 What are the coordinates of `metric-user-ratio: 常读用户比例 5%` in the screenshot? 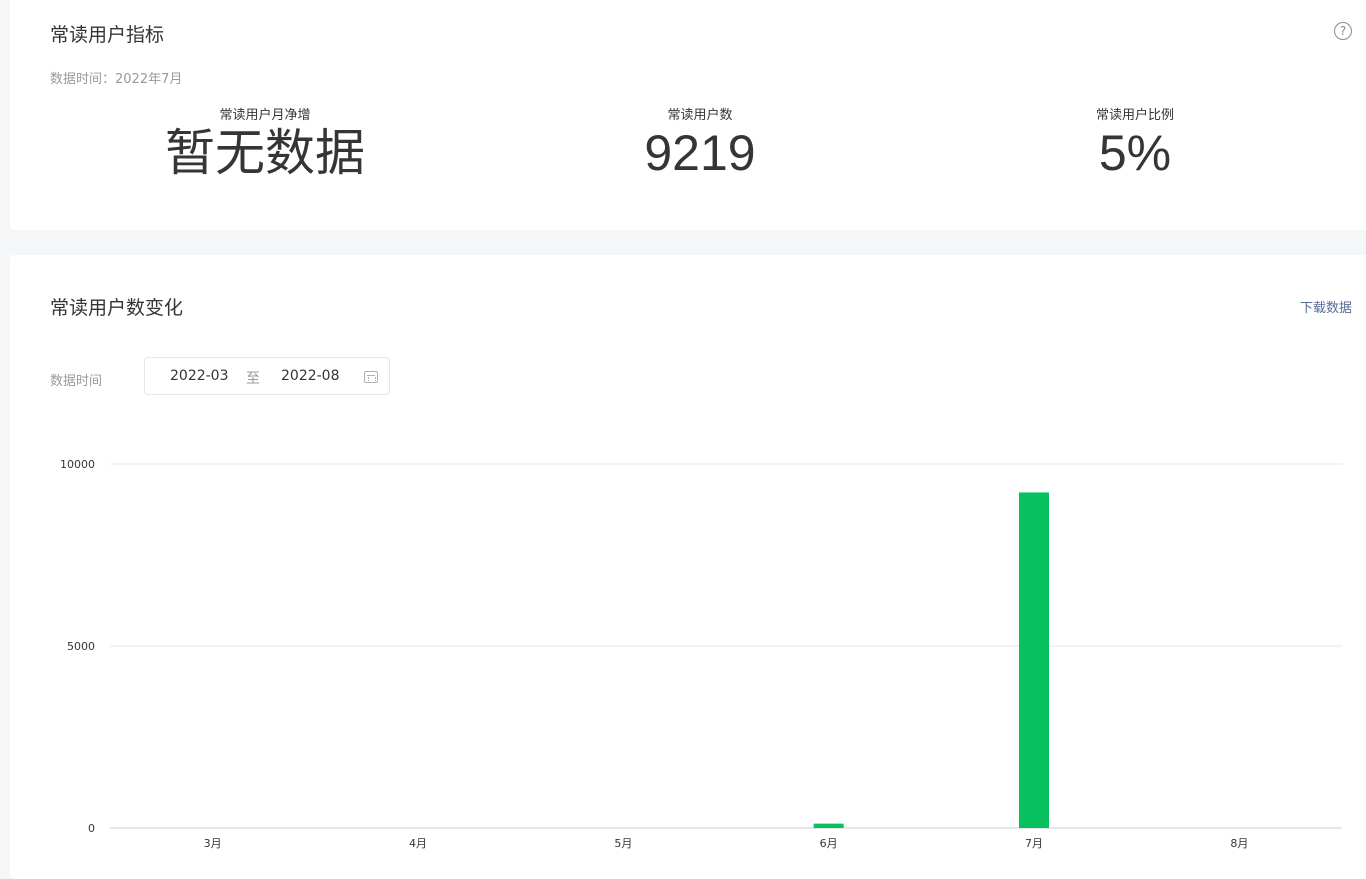 It's located at (1135, 143).